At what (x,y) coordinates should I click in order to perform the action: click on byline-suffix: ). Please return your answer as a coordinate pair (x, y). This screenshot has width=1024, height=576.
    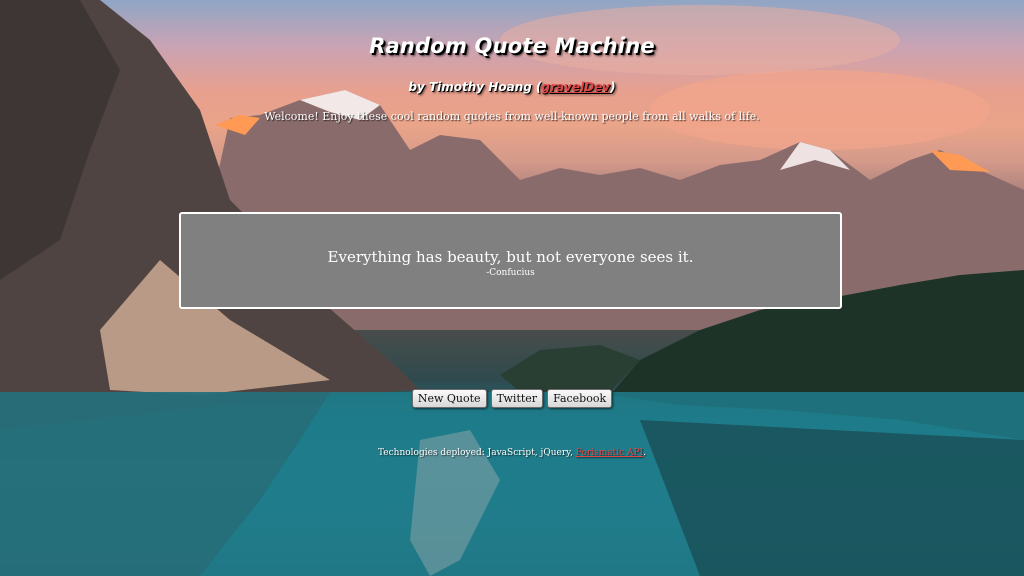
    Looking at the image, I should click on (613, 87).